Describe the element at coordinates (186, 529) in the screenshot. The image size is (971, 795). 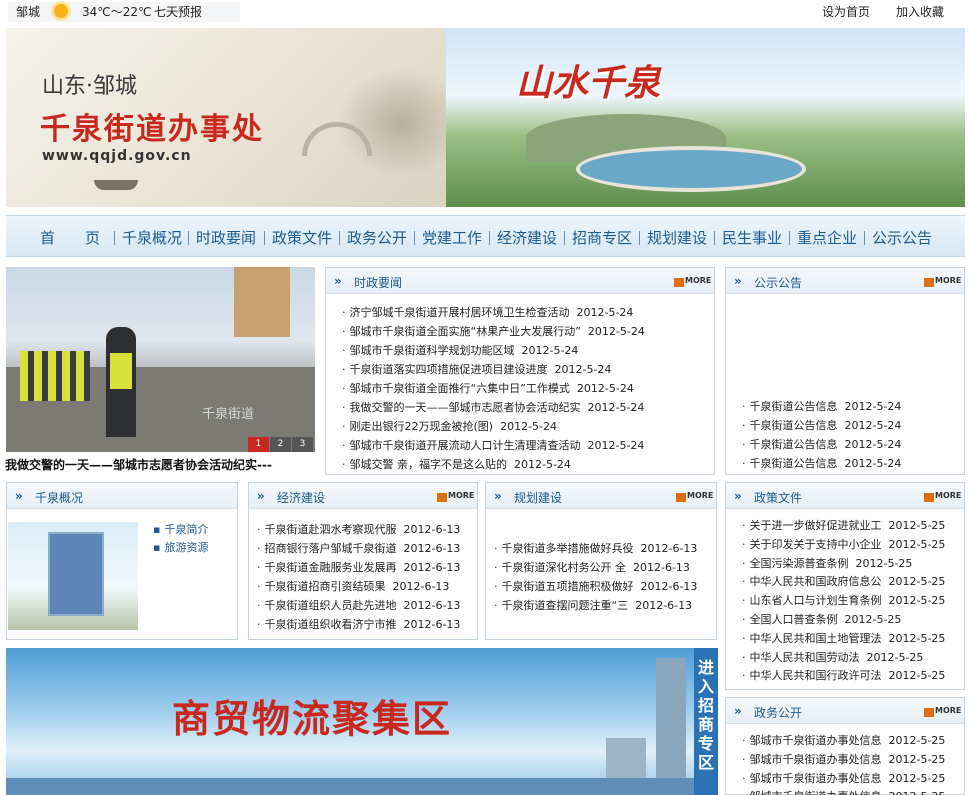
I see `overview-link-label: 千泉简介` at that location.